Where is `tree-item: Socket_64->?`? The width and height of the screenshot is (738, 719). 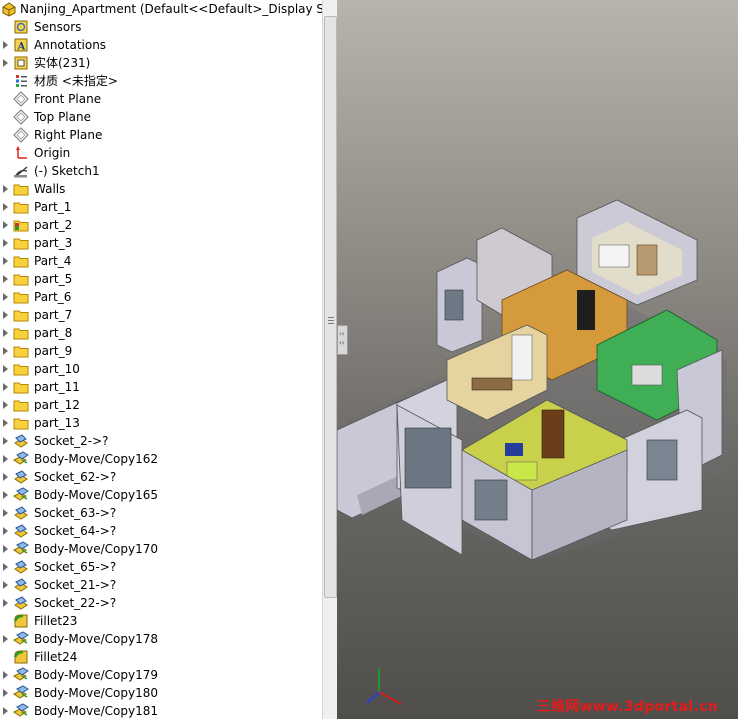 tree-item: Socket_64->? is located at coordinates (161, 531).